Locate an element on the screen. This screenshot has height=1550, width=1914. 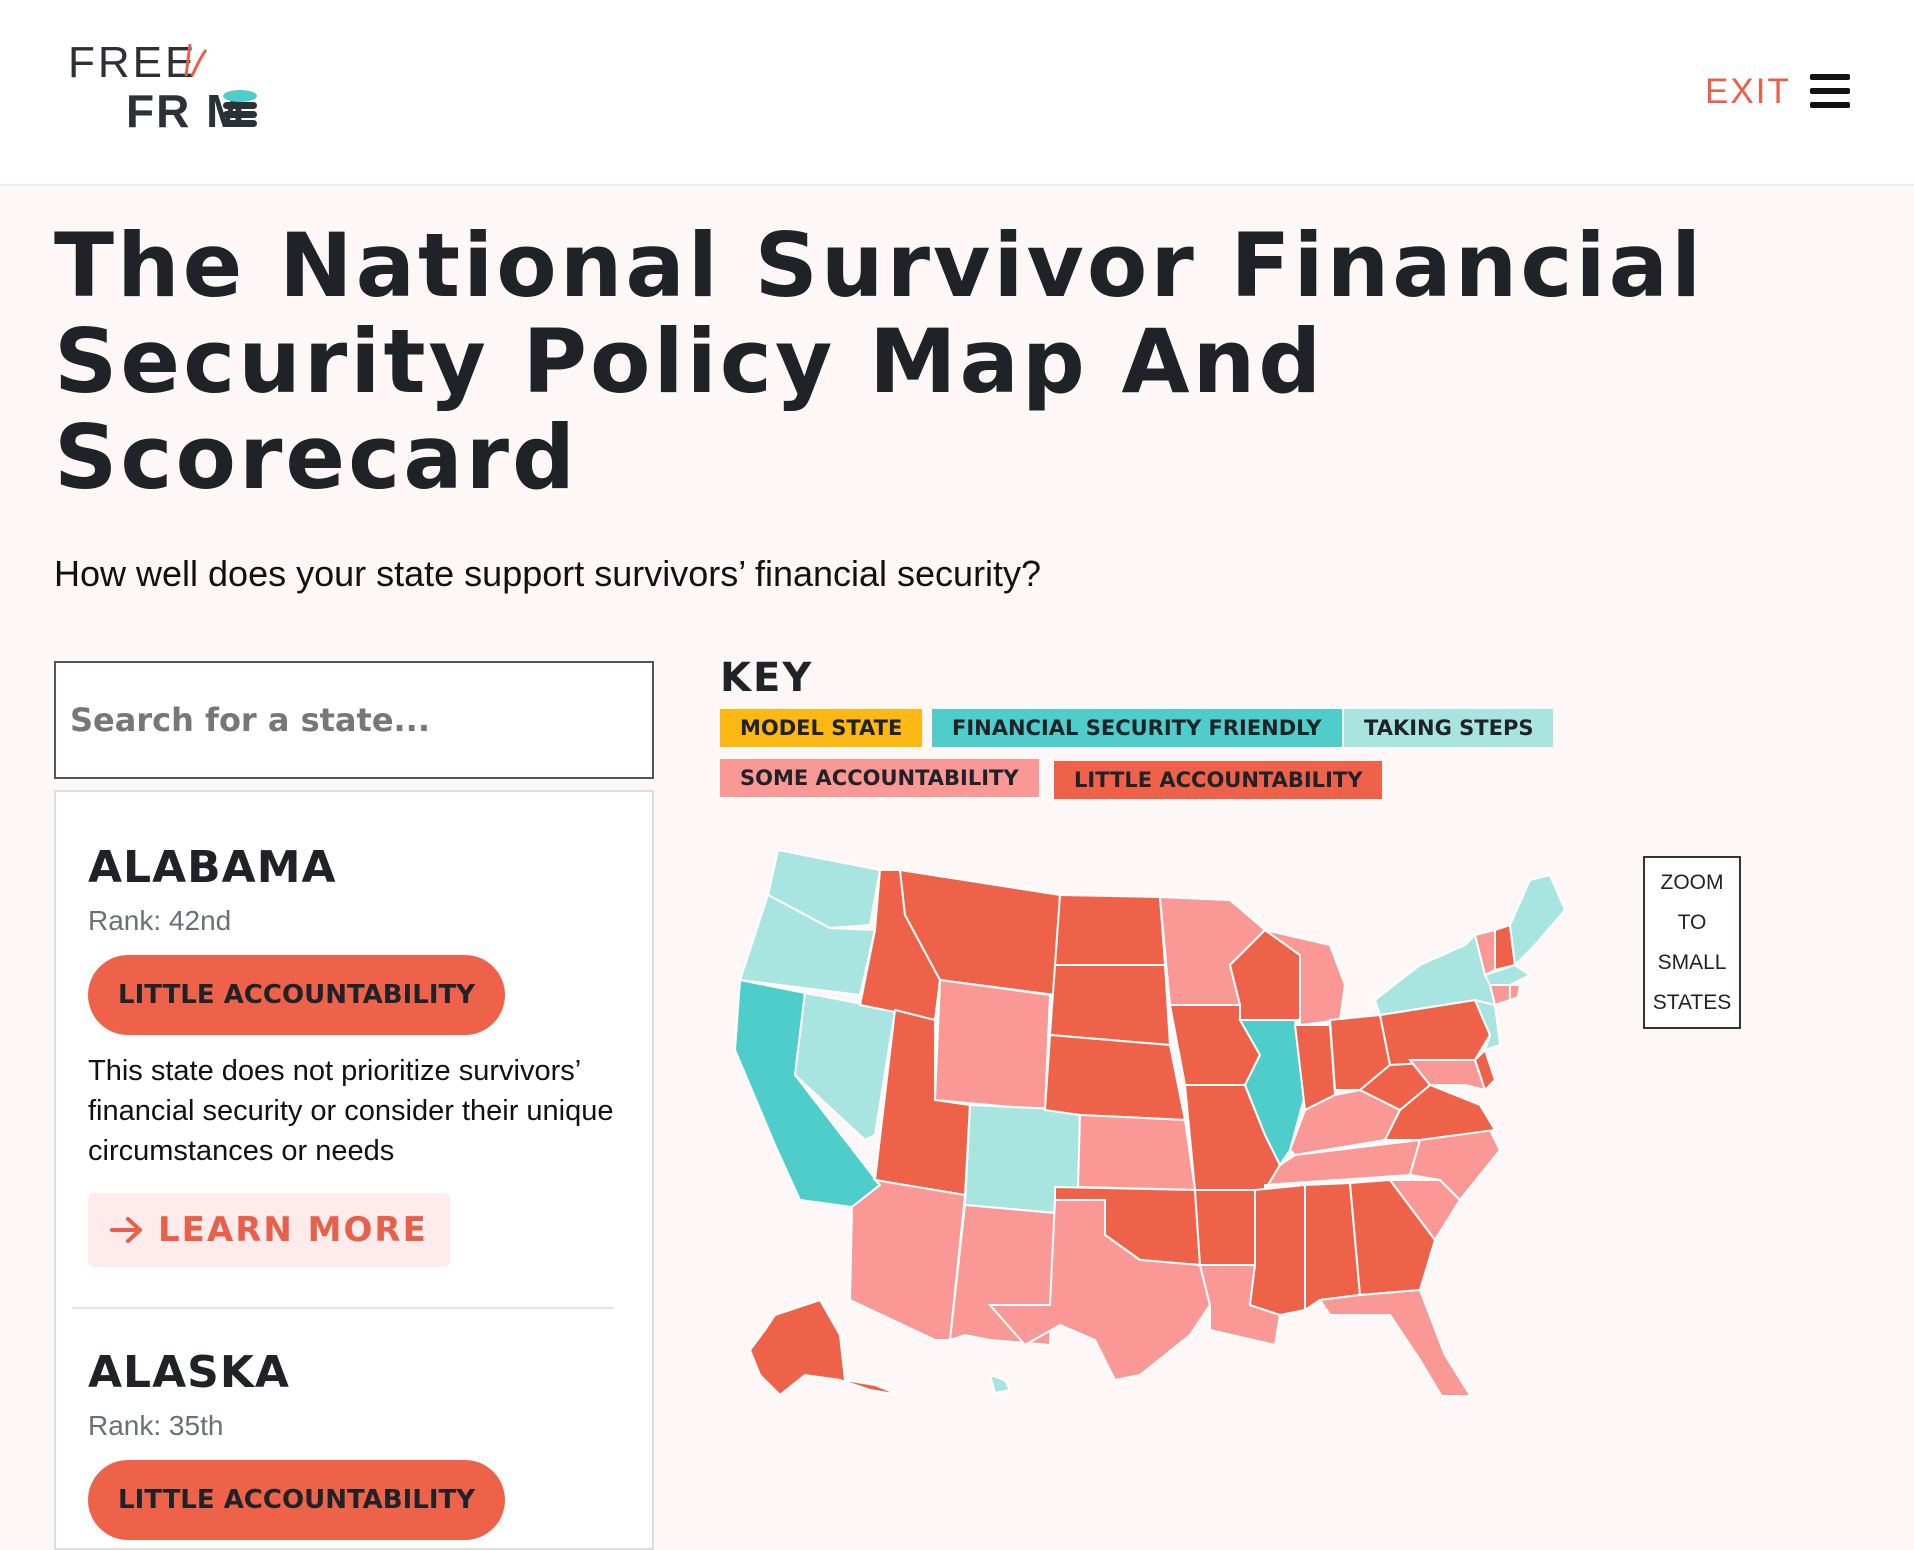
state-south-dakota is located at coordinates (1110, 1005).